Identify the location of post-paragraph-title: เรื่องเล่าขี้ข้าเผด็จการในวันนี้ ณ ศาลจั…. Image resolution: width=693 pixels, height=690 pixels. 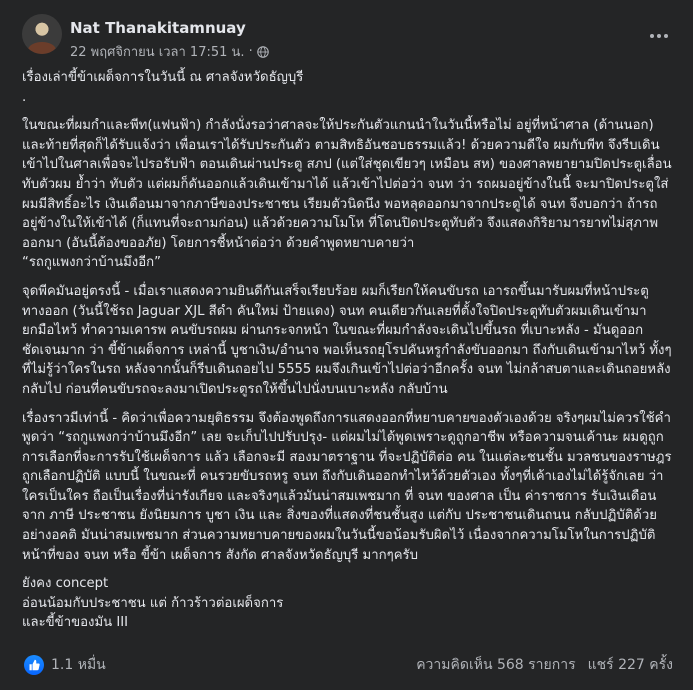
(163, 87).